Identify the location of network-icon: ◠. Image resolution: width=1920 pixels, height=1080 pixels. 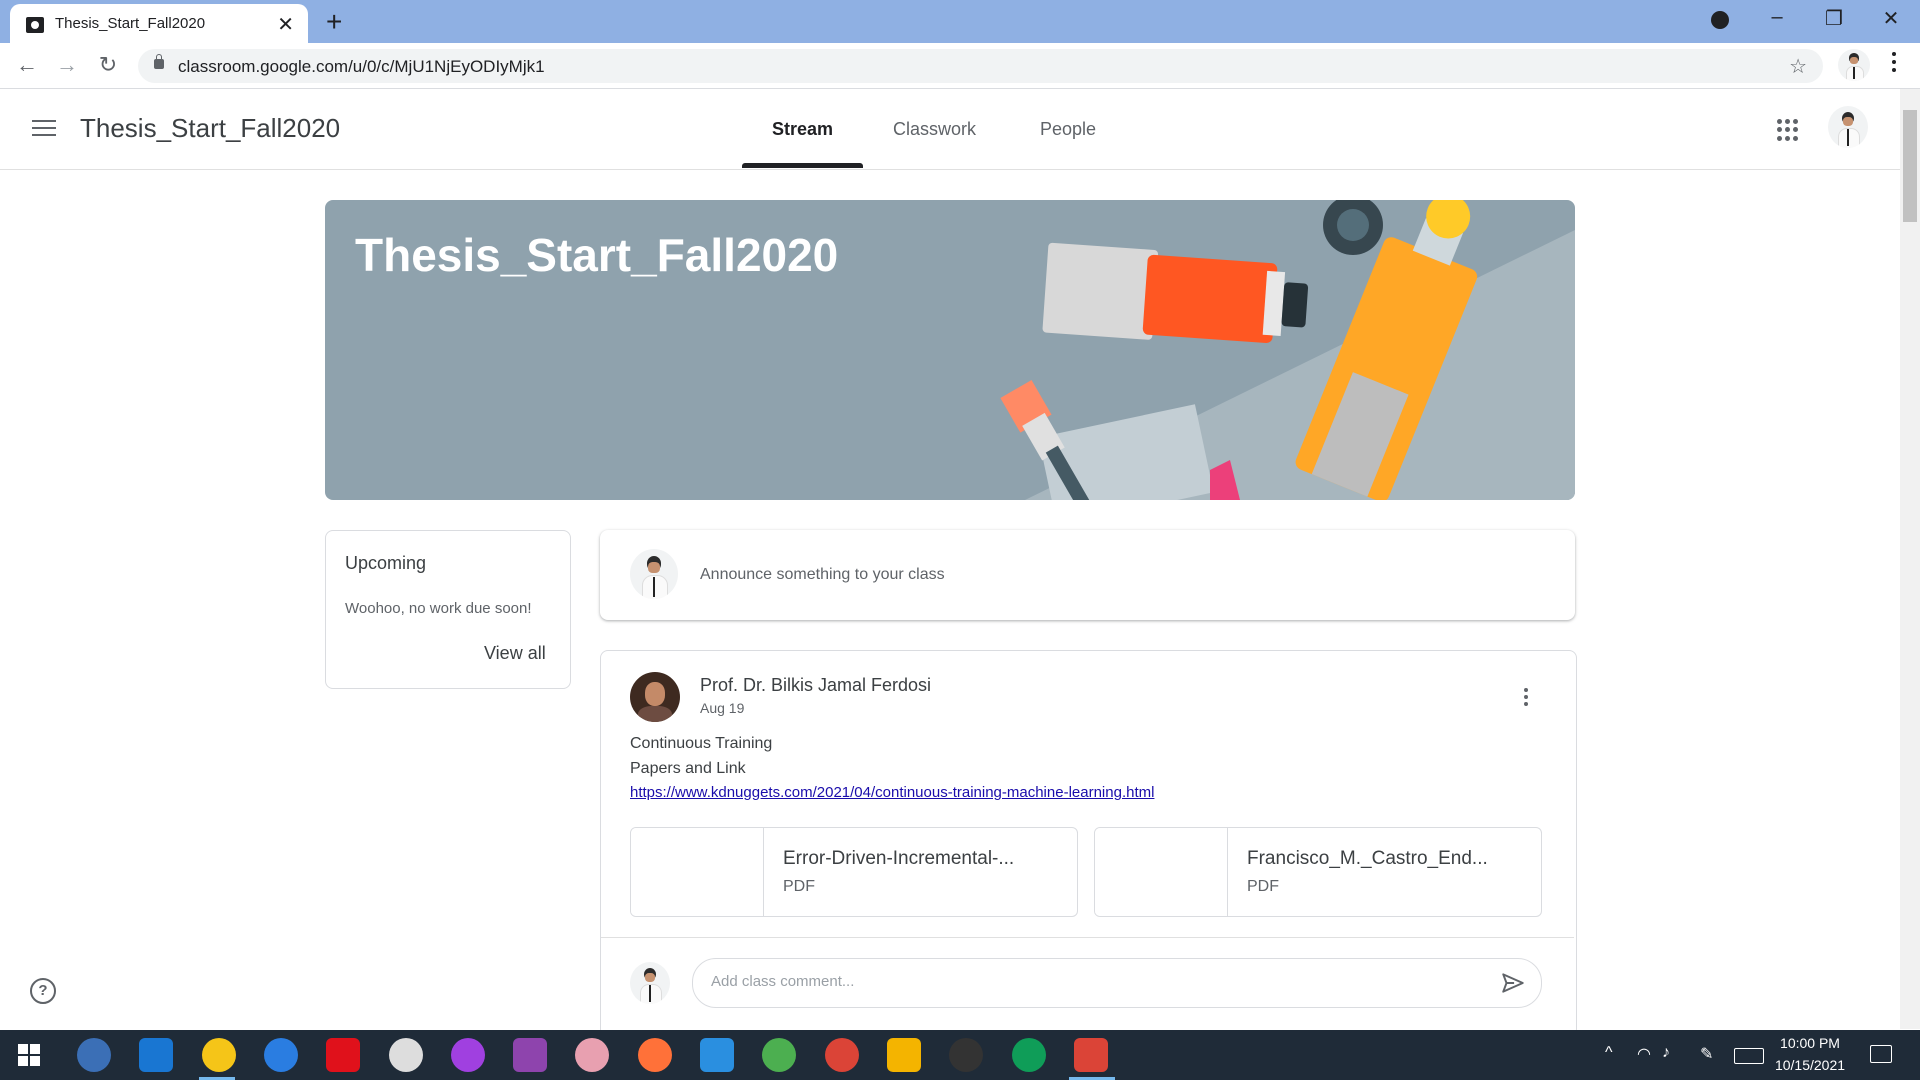
(1644, 1054).